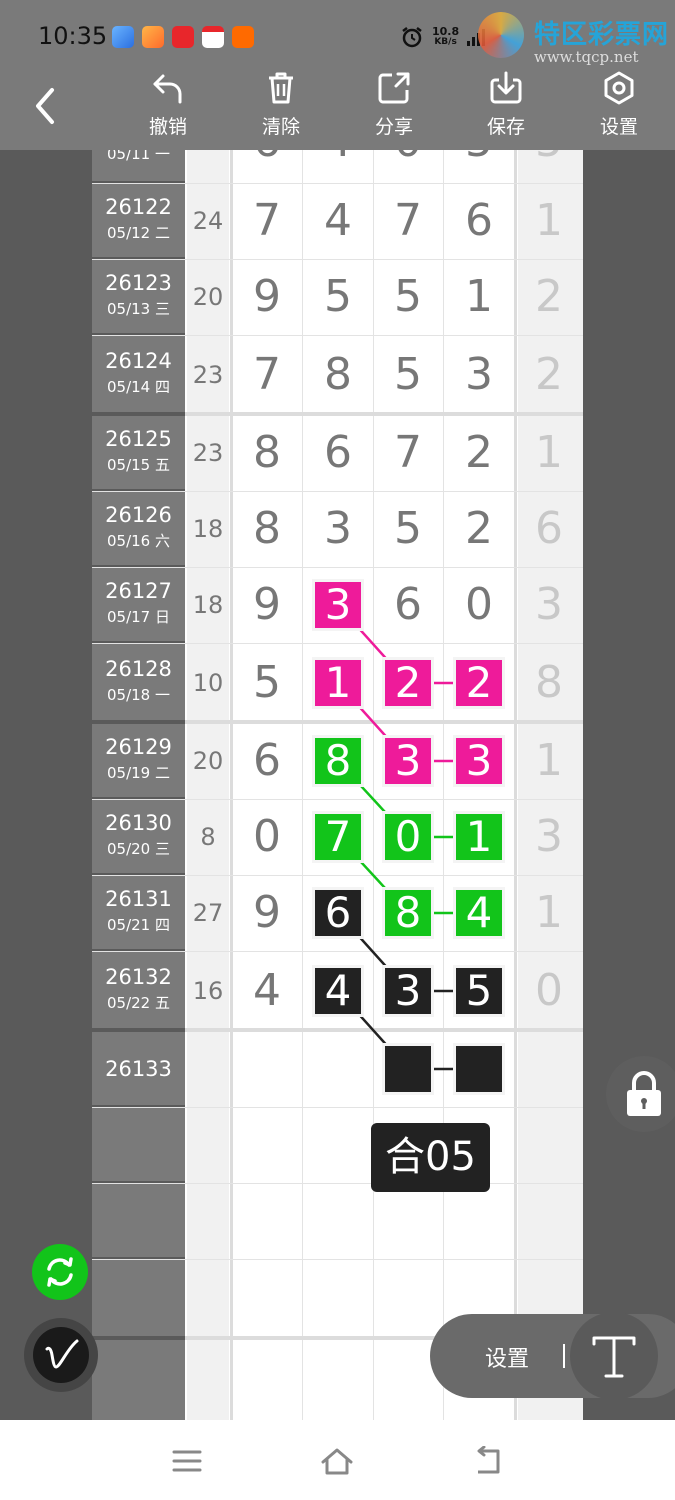 The width and height of the screenshot is (675, 1500). What do you see at coordinates (501, 35) in the screenshot?
I see `watermark-logo` at bounding box center [501, 35].